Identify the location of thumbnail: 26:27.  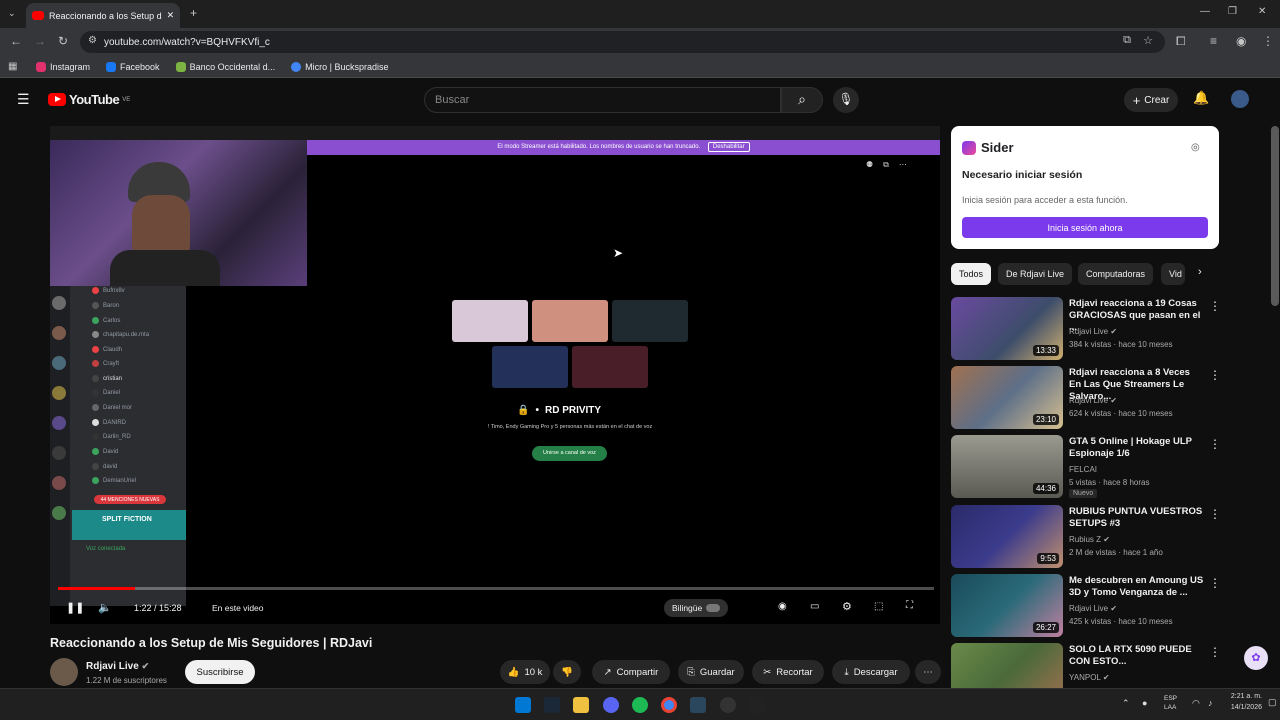
(1007, 605).